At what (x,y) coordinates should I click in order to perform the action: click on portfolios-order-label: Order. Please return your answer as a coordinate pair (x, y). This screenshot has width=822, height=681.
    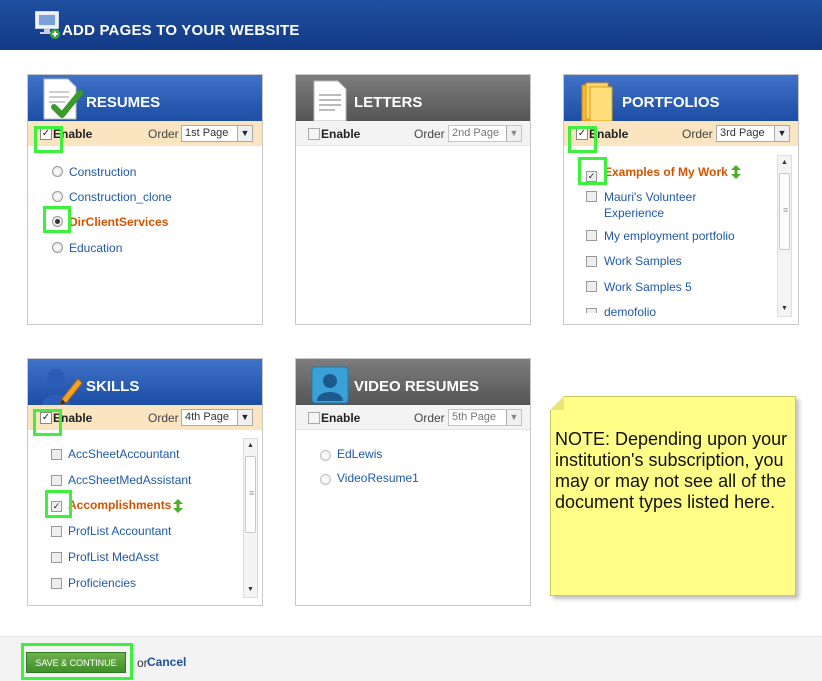
    Looking at the image, I should click on (697, 134).